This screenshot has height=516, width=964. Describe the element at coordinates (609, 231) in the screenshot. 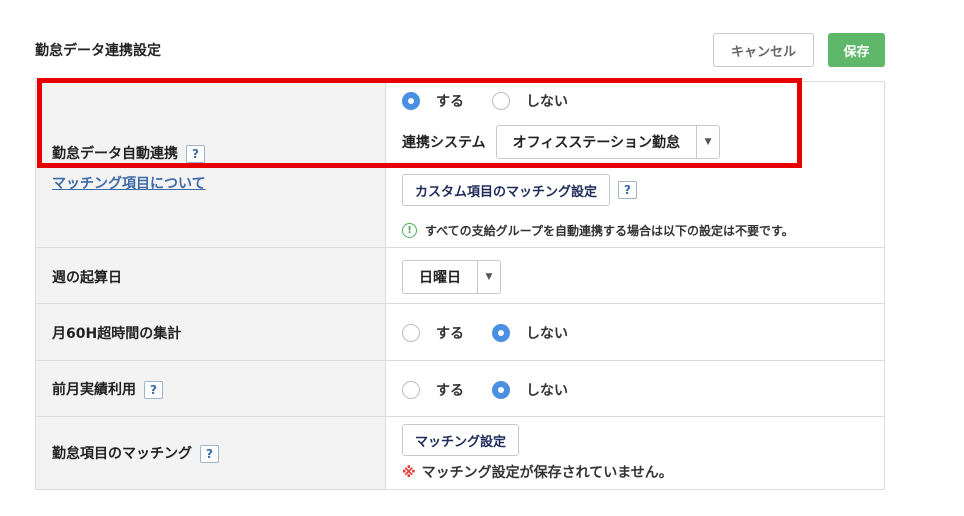

I see `auto-link-note-text: すべての支給グループを自動連携する場合は以下の設定は不要です。` at that location.